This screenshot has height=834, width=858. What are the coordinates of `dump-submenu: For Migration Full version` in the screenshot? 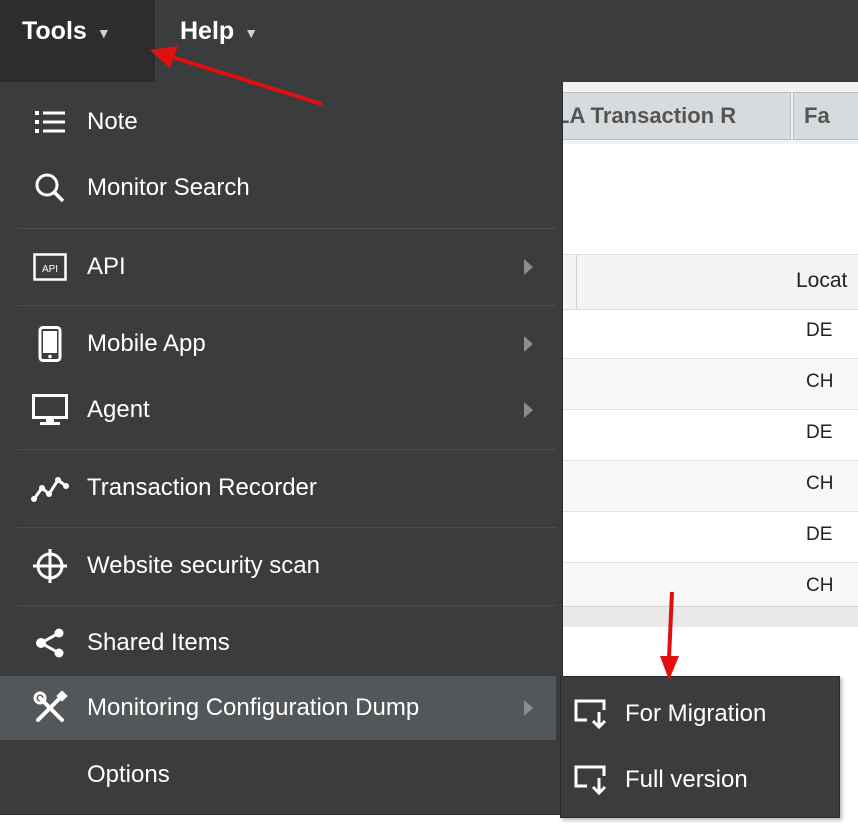 It's located at (700, 747).